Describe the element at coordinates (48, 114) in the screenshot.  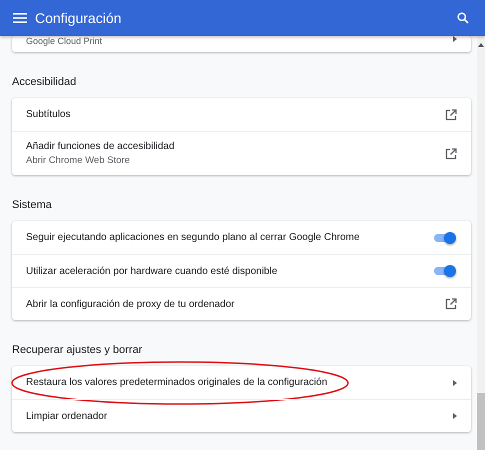
I see `setting-label: Subtítulos` at that location.